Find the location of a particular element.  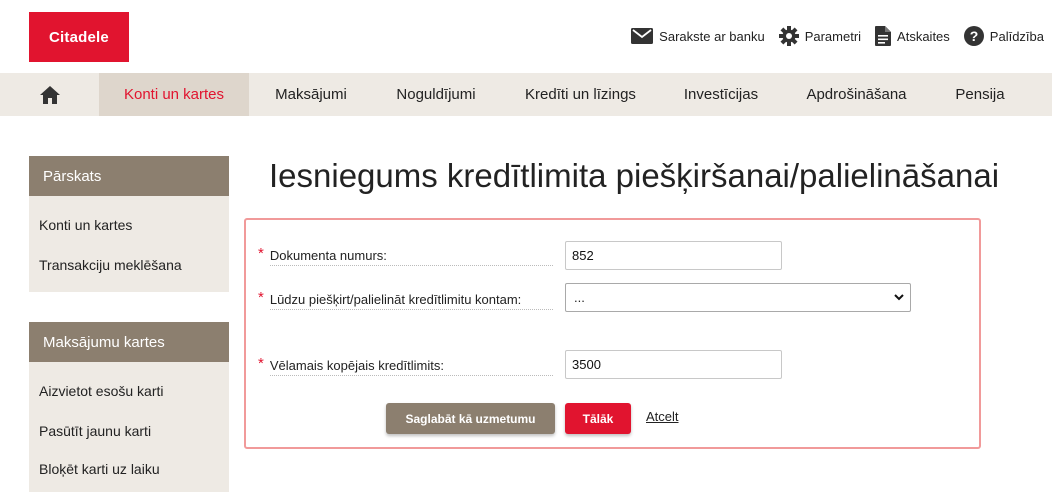

reports-link: Atskaites is located at coordinates (912, 36).